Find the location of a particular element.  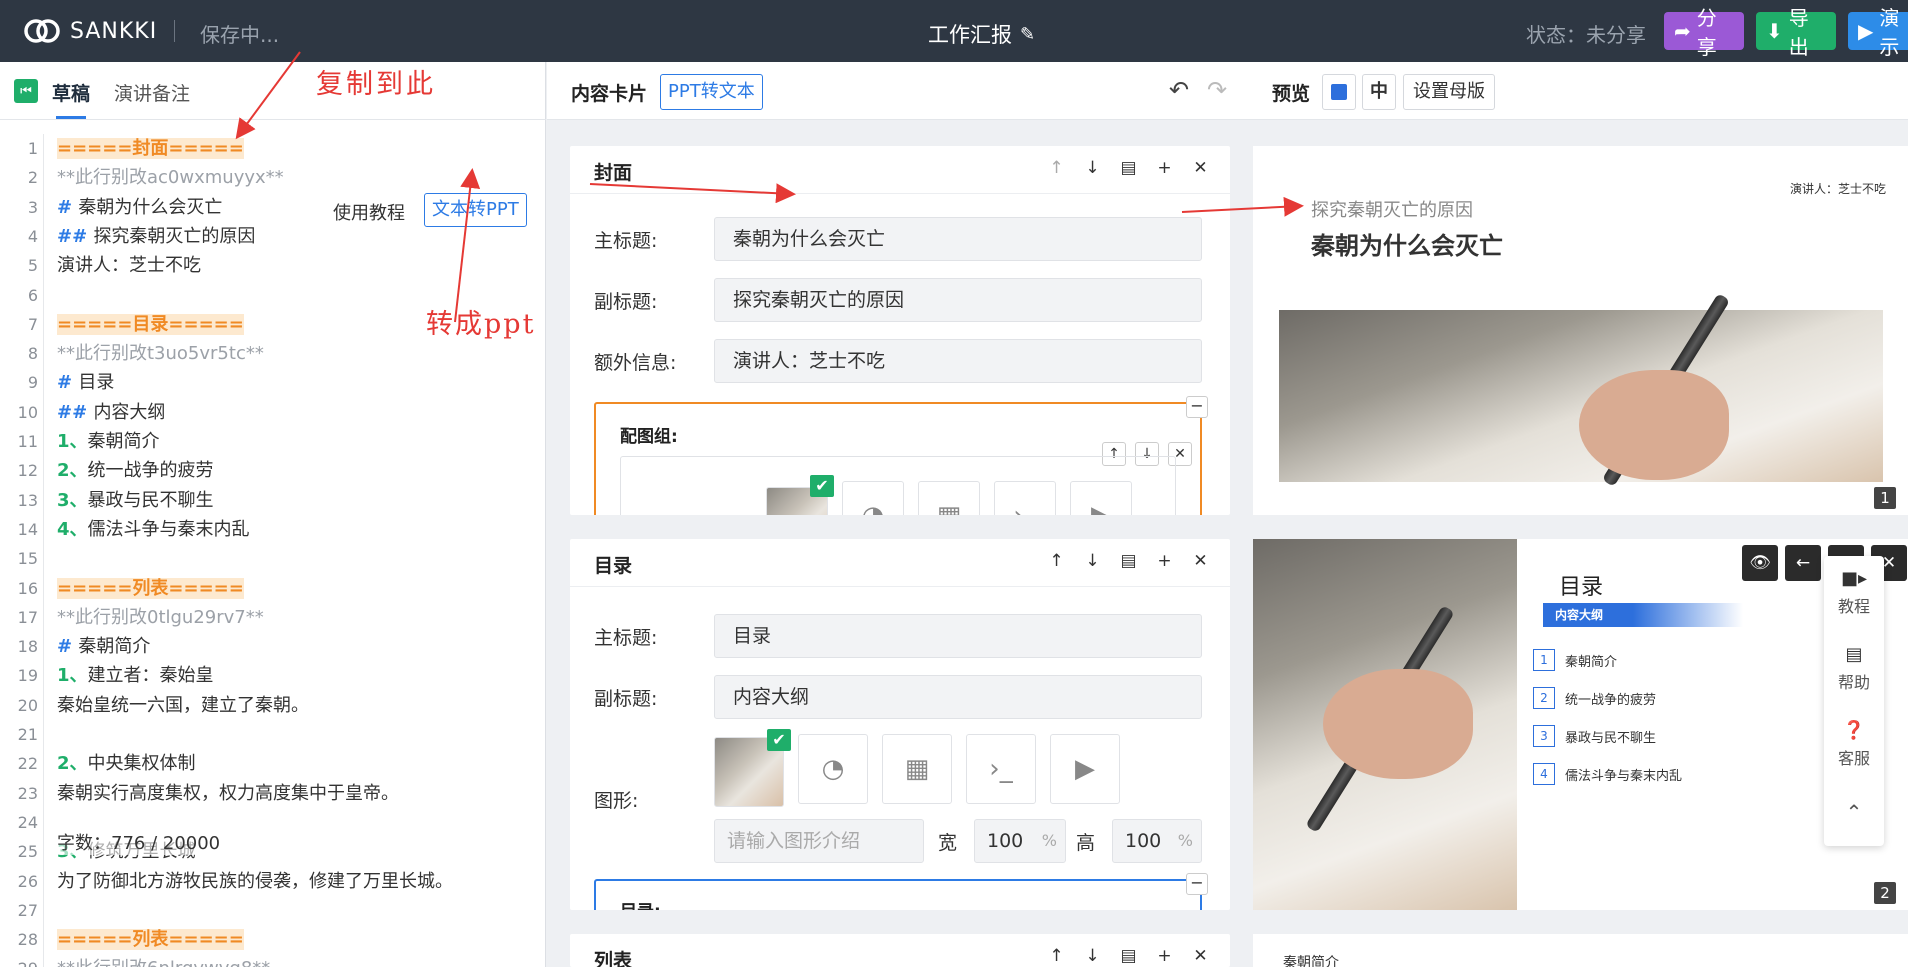

back-arrow-icon: ← is located at coordinates (1803, 563).